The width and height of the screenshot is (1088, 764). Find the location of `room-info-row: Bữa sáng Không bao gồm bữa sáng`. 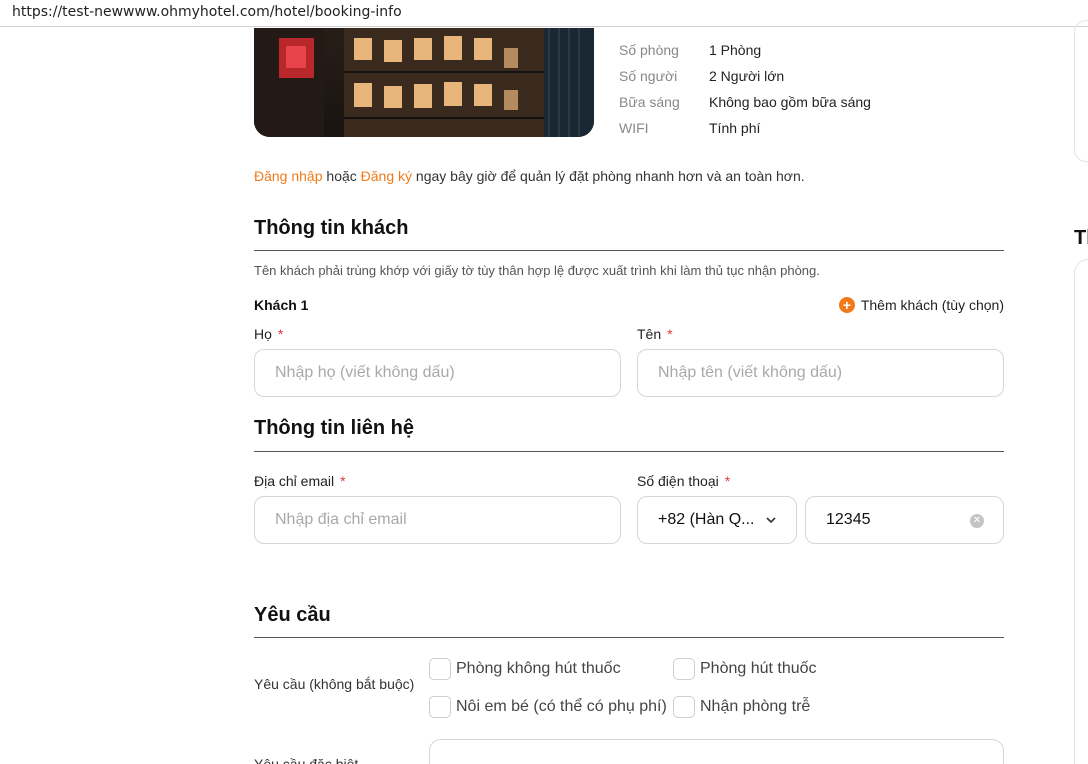

room-info-row: Bữa sáng Không bao gồm bữa sáng is located at coordinates (745, 102).